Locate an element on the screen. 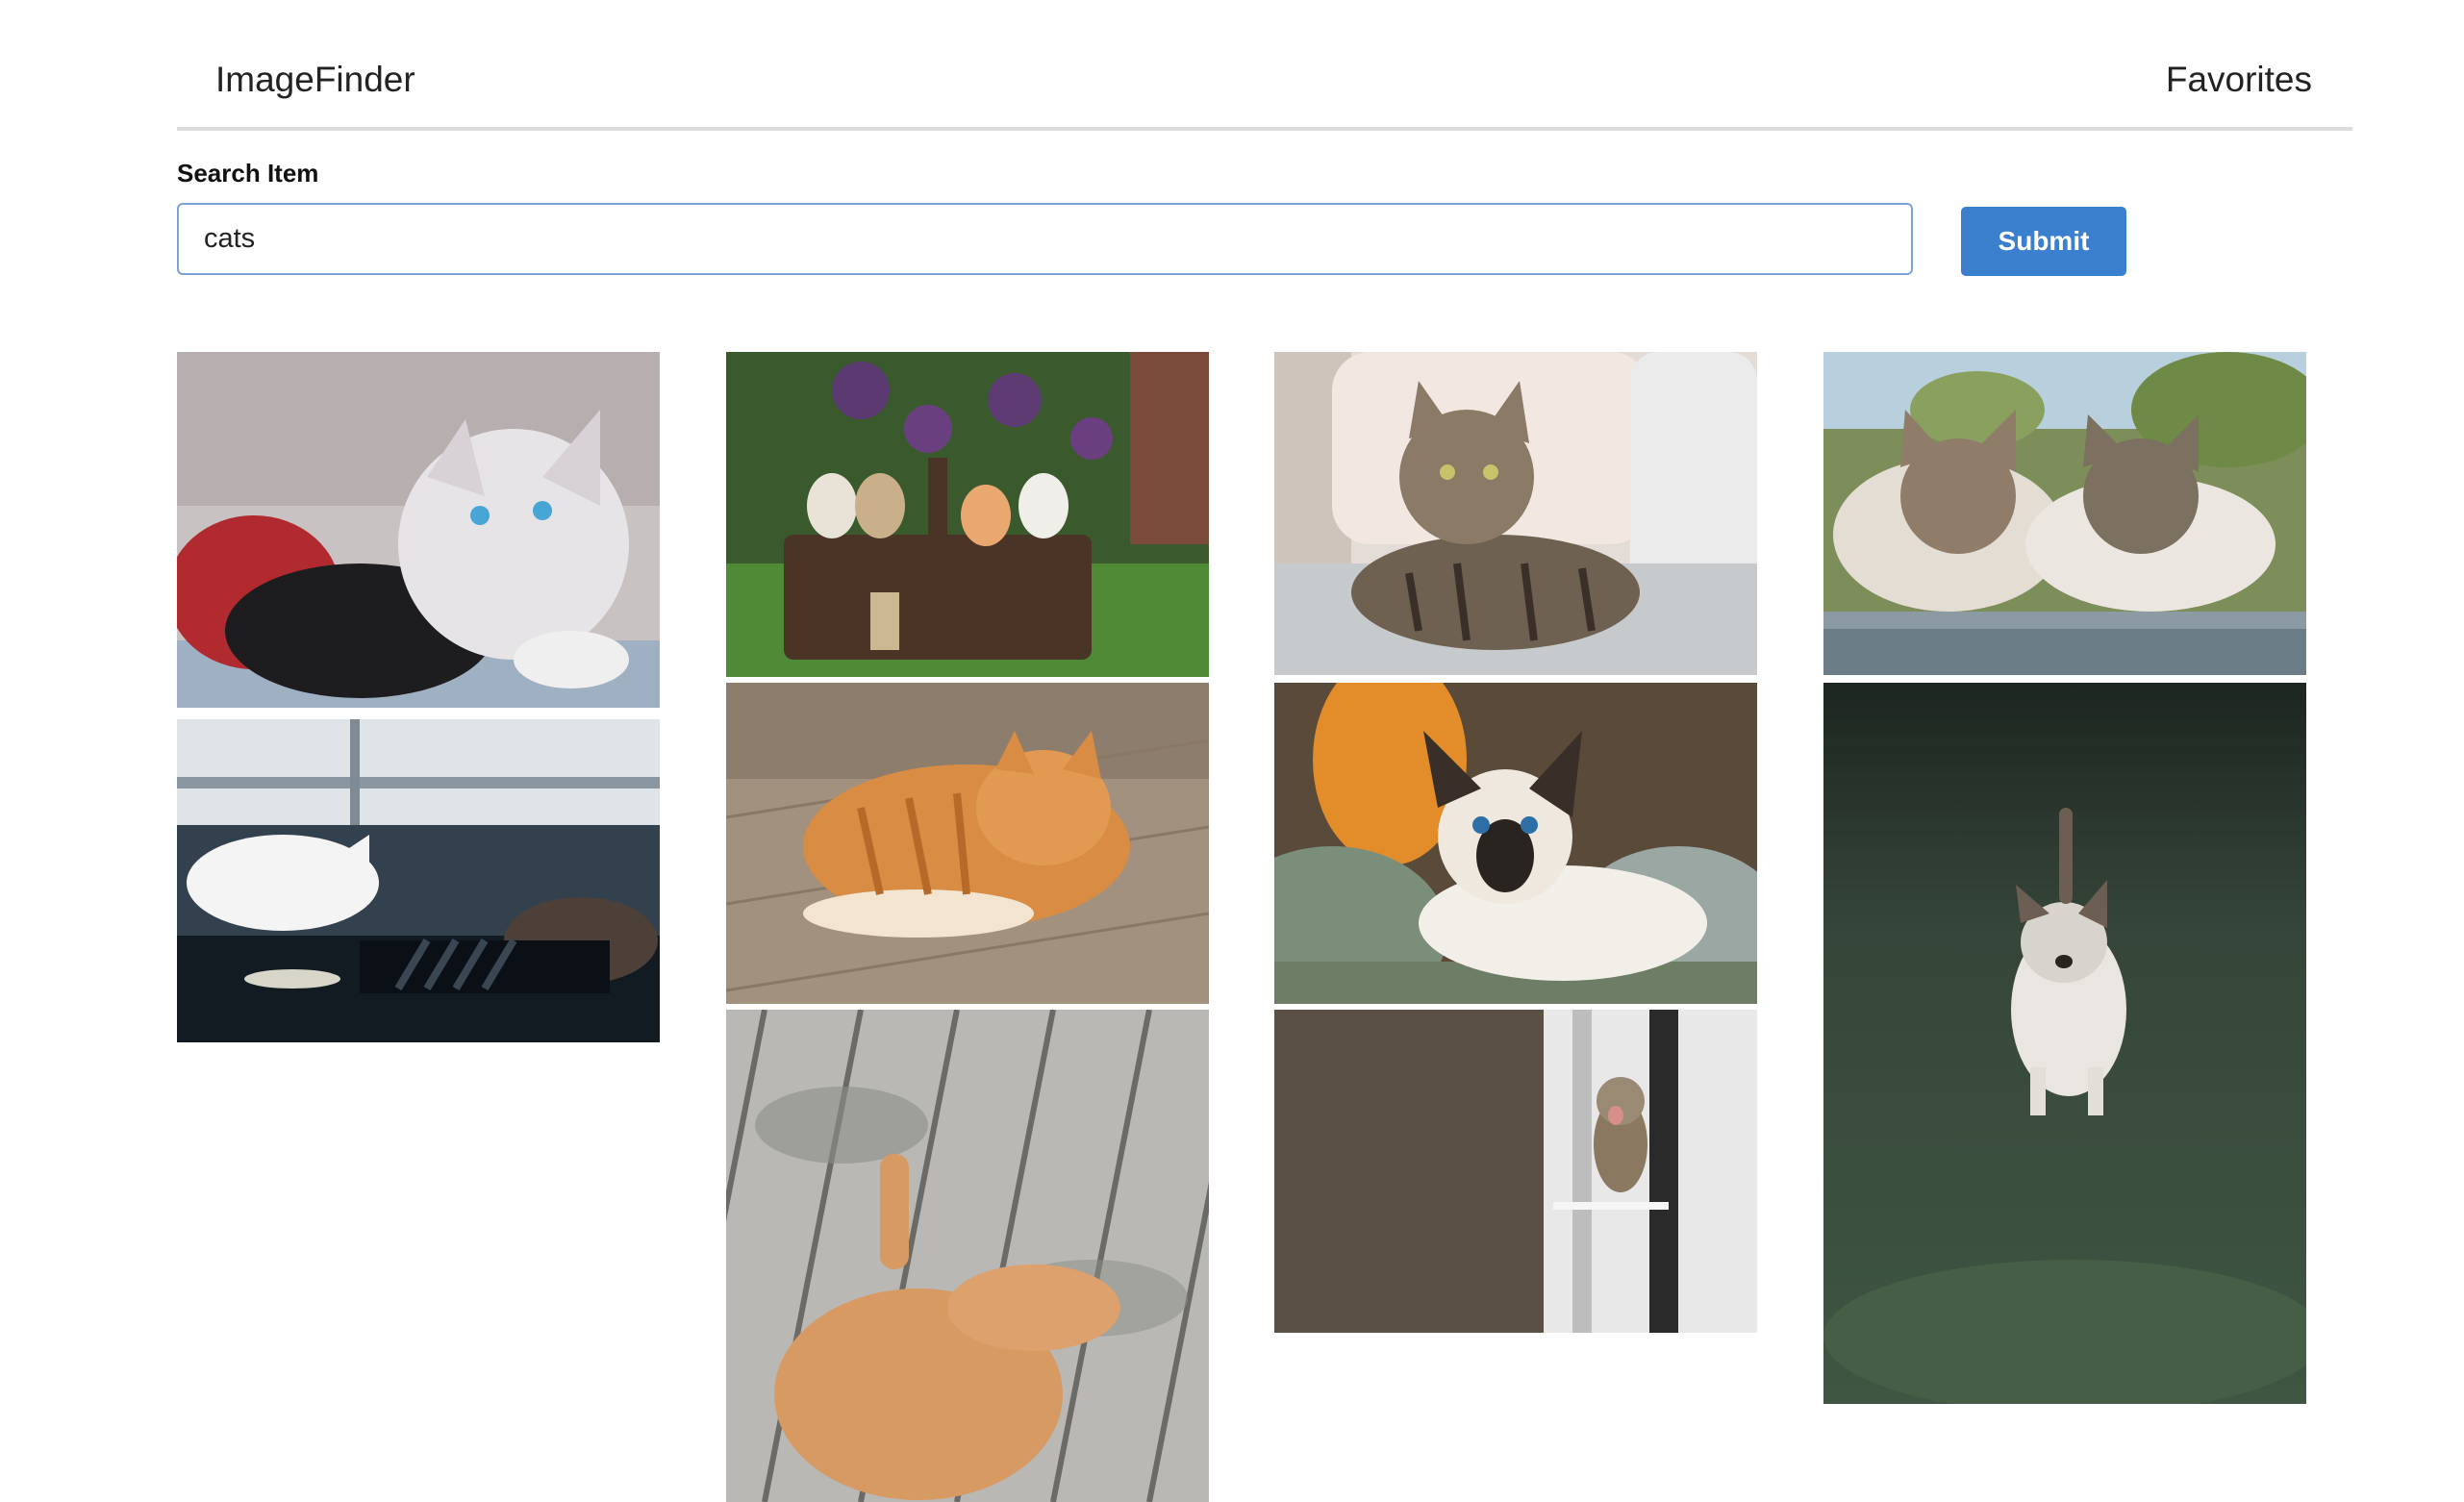 Image resolution: width=2464 pixels, height=1502 pixels. kitten-window-photo is located at coordinates (1515, 1172).